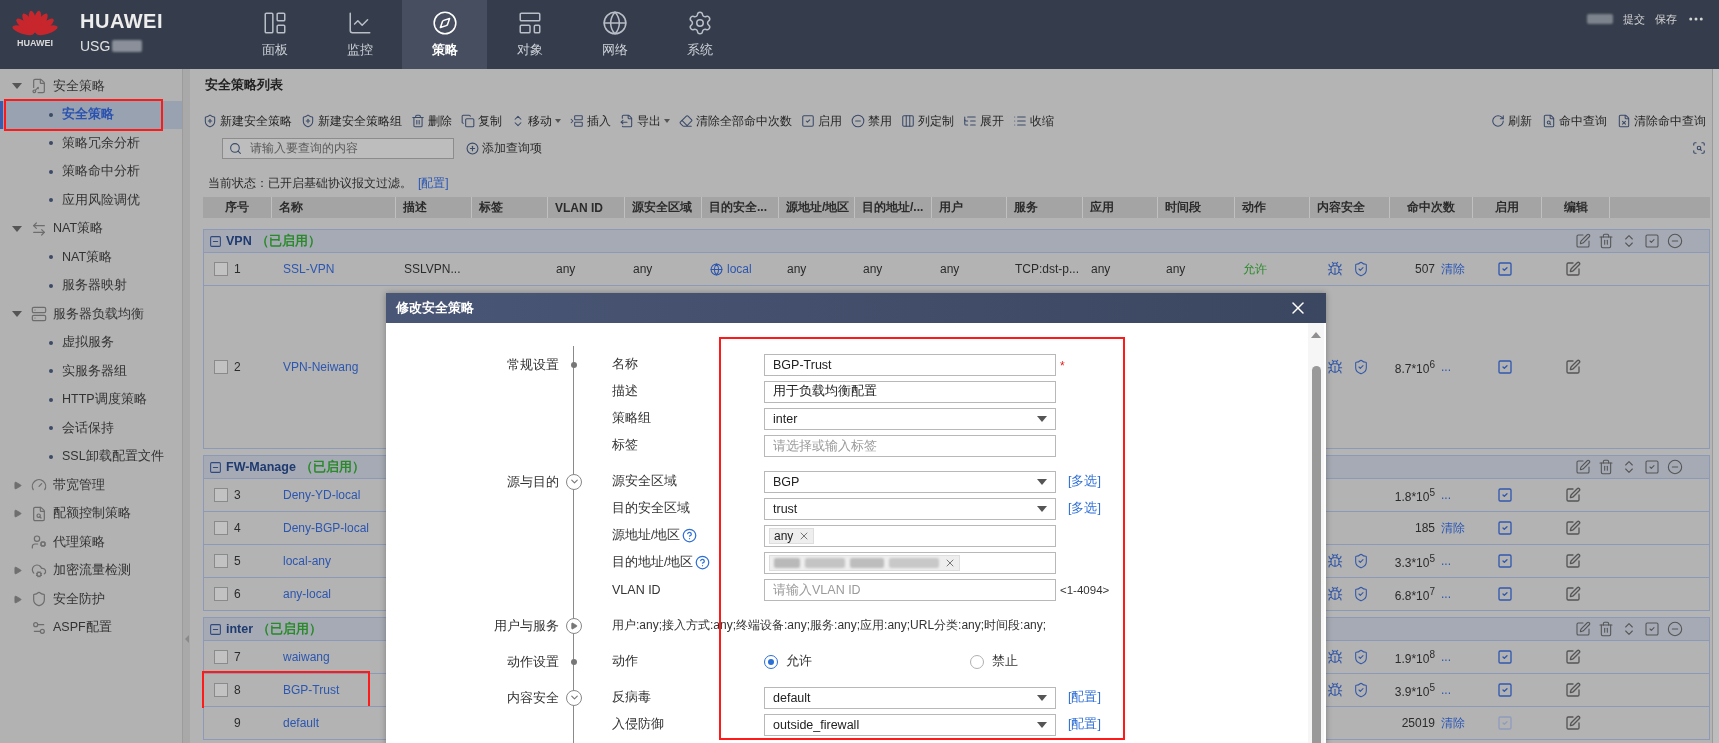 Image resolution: width=1719 pixels, height=743 pixels. What do you see at coordinates (91, 627) in the screenshot?
I see `sidebar-item: ASPF配置` at bounding box center [91, 627].